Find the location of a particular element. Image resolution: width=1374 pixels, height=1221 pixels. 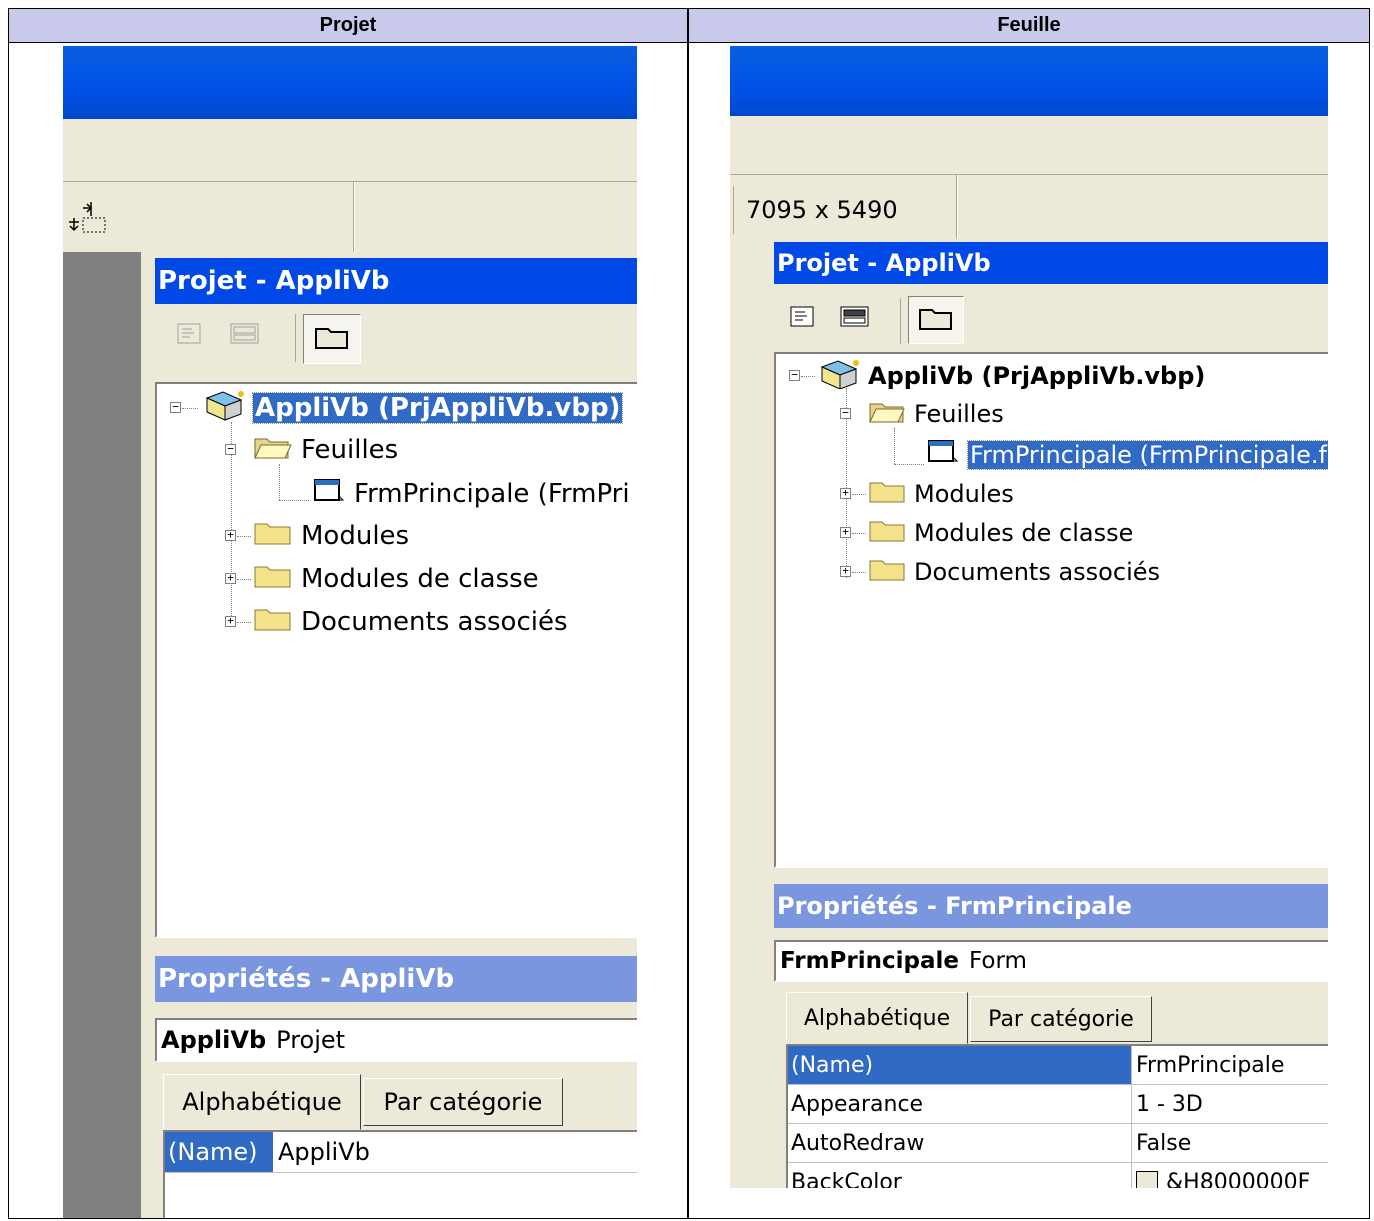

grid-prop-value: &H8000000F is located at coordinates (1238, 1179).